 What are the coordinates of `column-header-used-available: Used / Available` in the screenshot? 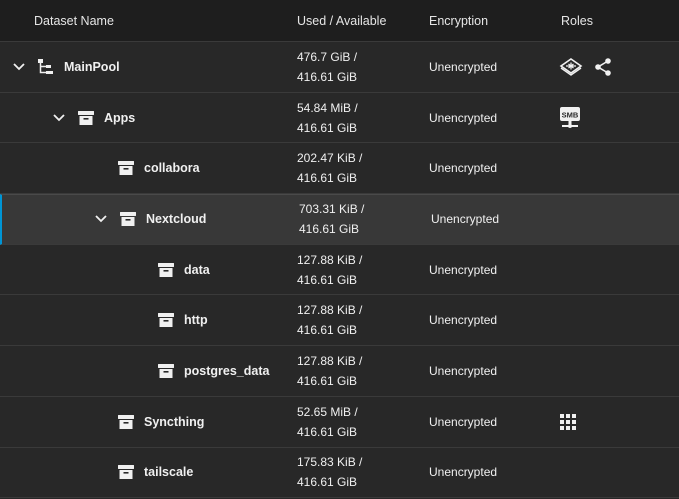 It's located at (341, 21).